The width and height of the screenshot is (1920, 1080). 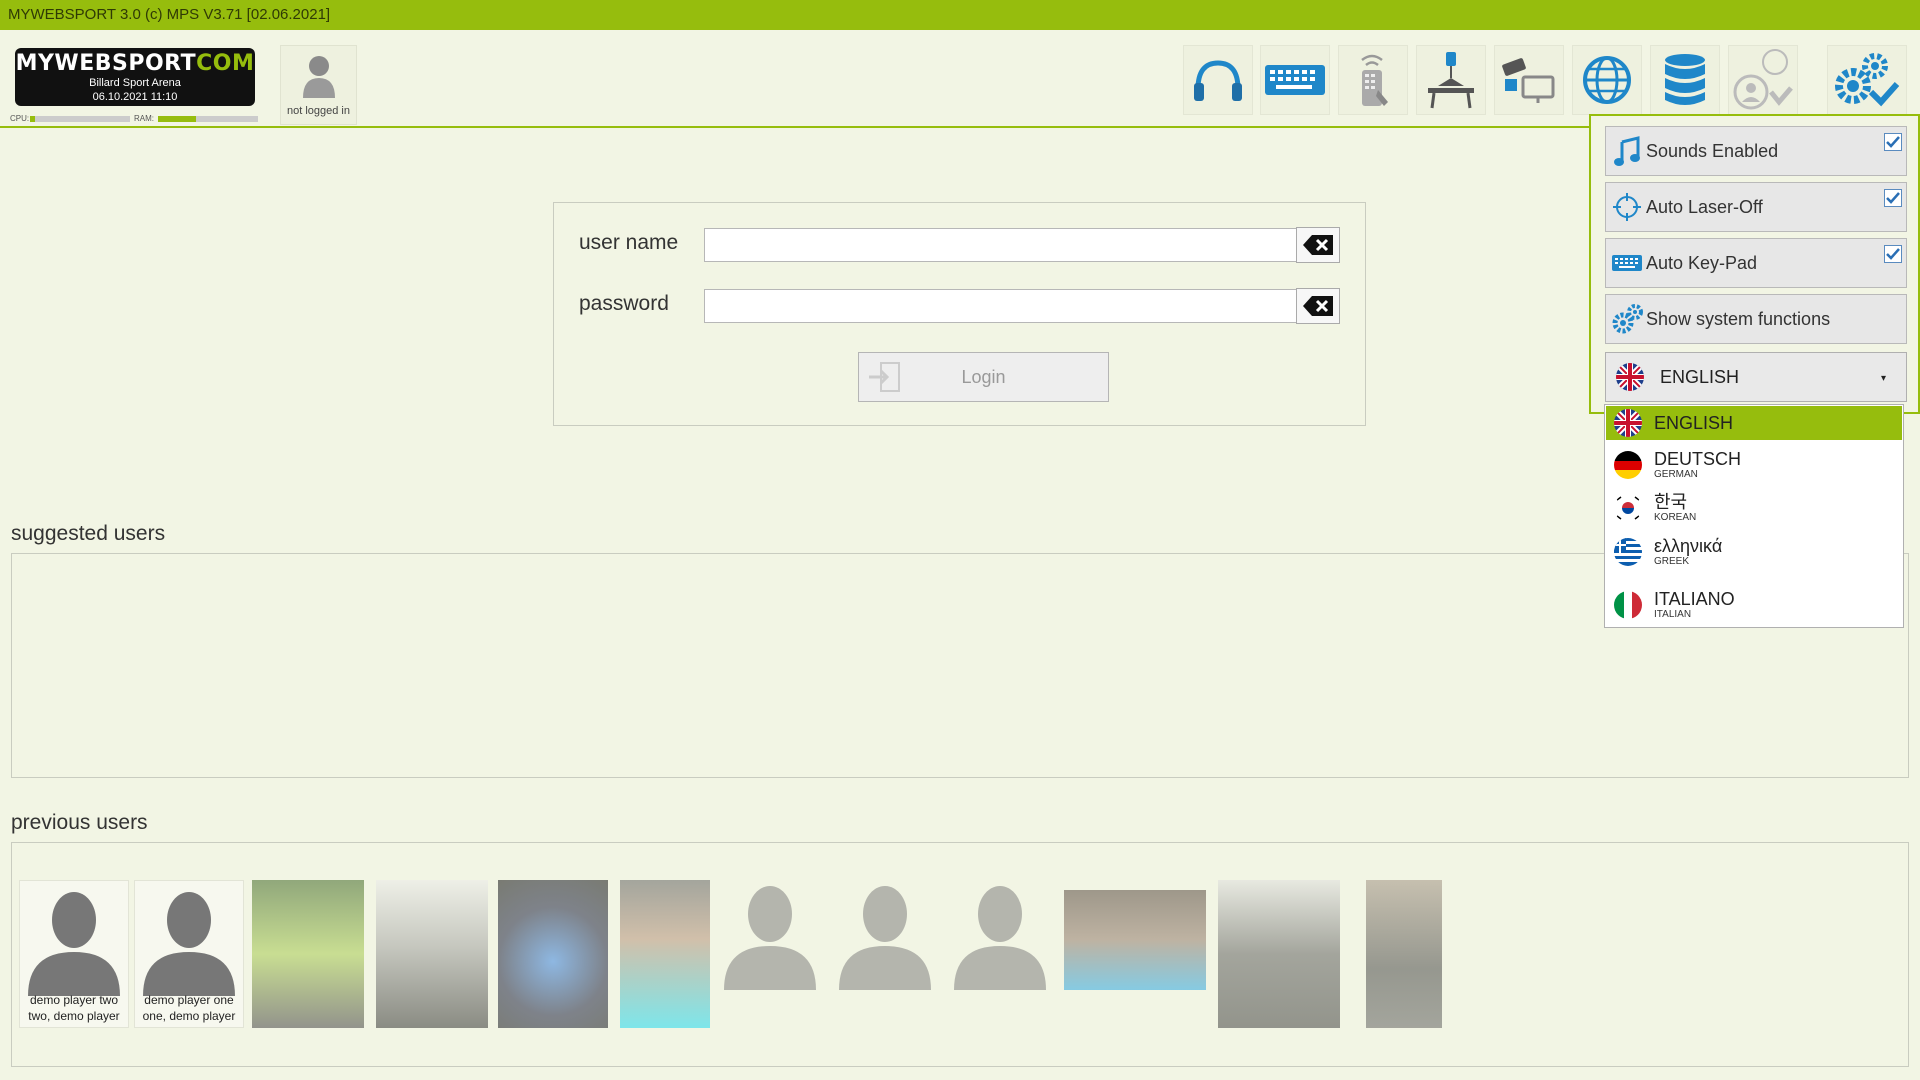 What do you see at coordinates (1754, 423) in the screenshot?
I see `language-option-english: ENGLISH` at bounding box center [1754, 423].